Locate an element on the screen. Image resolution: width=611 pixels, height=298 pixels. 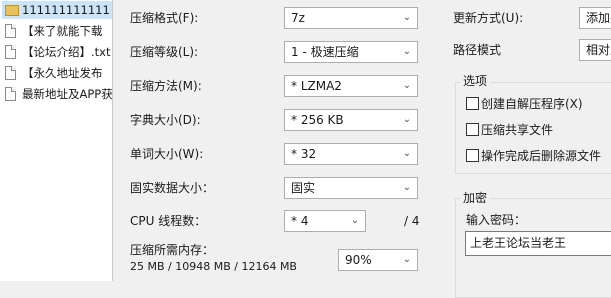
delete-source-label: 操作完成后删除源文件 is located at coordinates (541, 156).